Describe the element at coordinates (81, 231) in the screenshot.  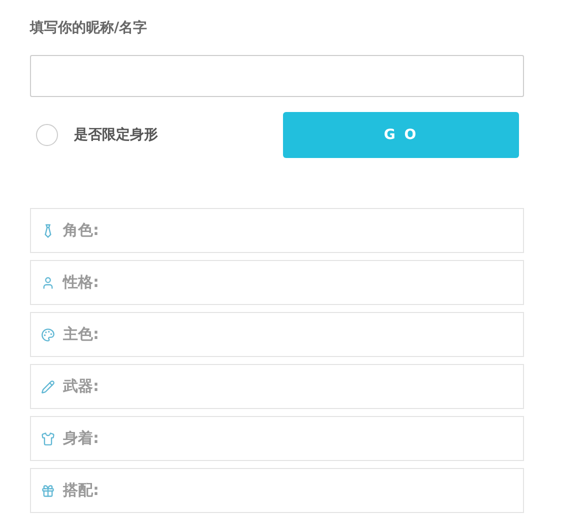
I see `result-label: 角色:` at that location.